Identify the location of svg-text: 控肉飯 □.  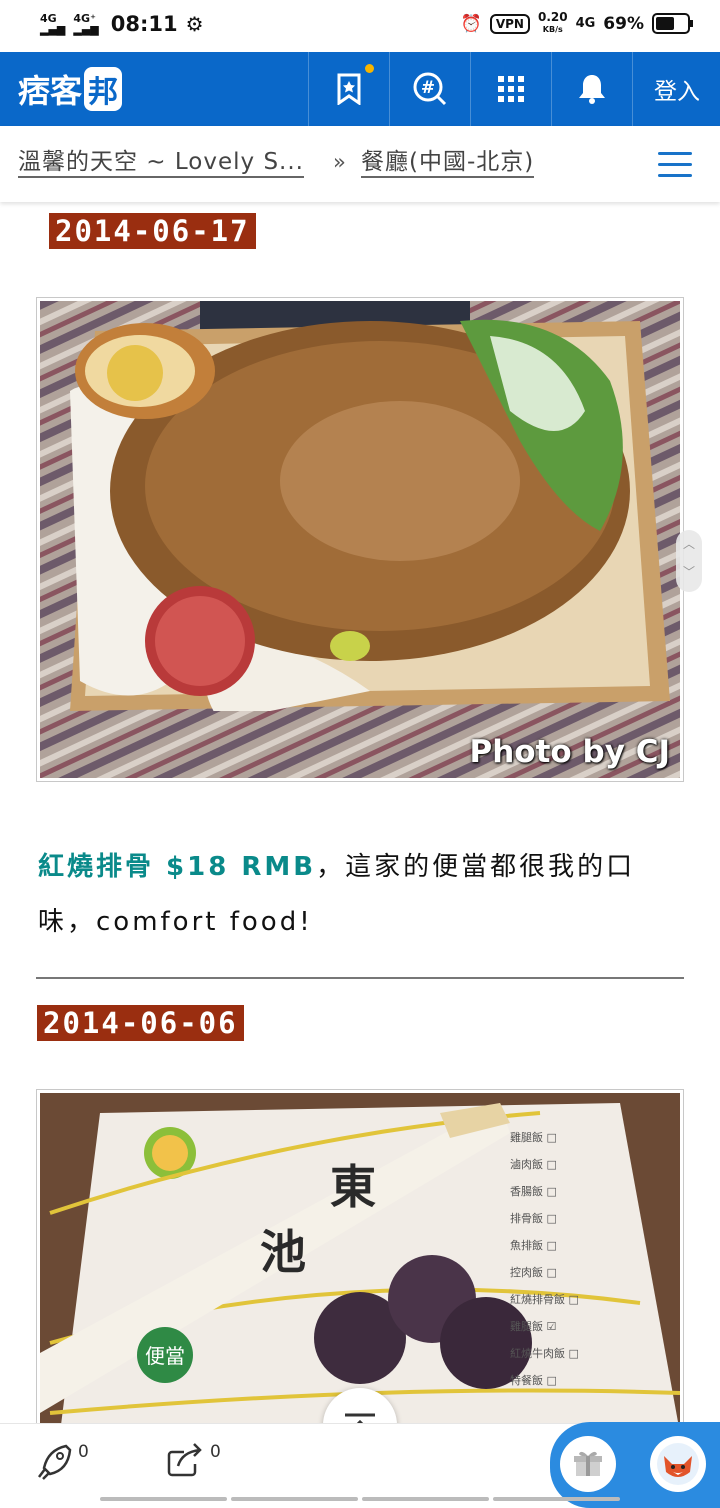
(533, 1272).